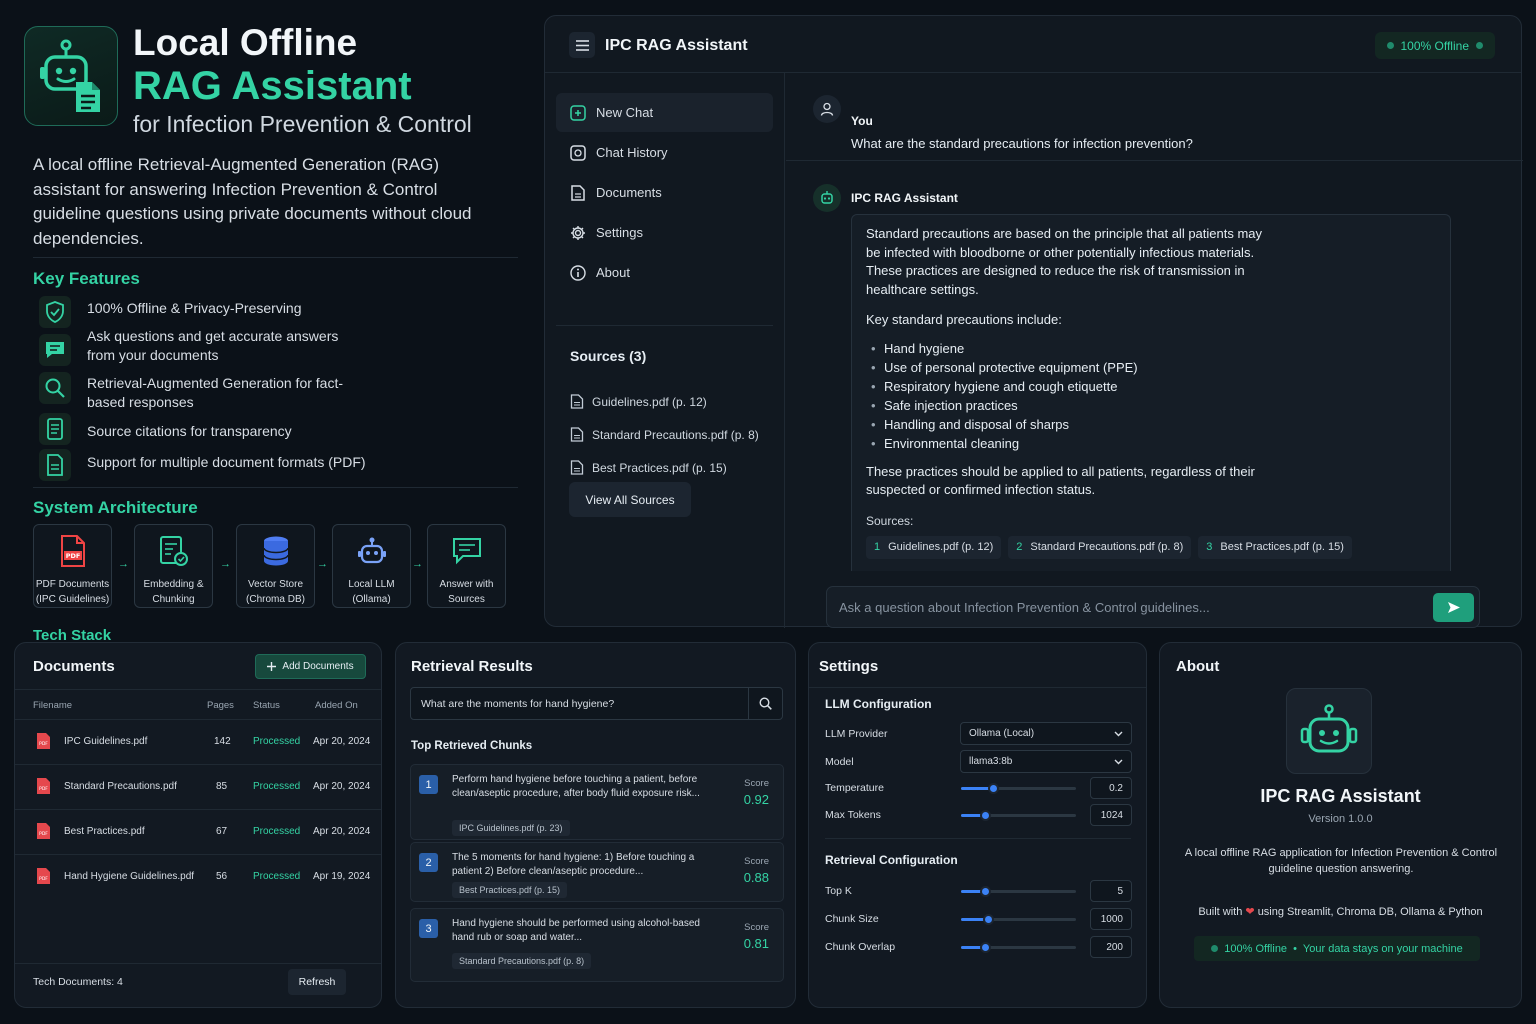  What do you see at coordinates (220, 705) in the screenshot?
I see `column-header-pages: Pages` at bounding box center [220, 705].